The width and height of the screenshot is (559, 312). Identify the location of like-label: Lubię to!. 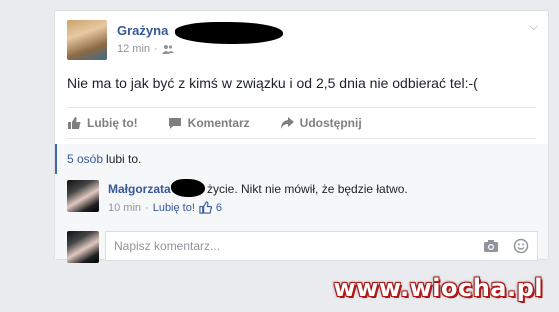
(112, 123).